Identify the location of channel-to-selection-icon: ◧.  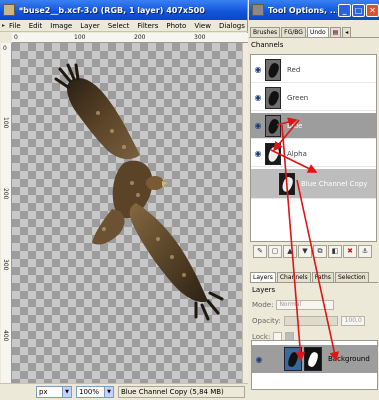
(335, 251).